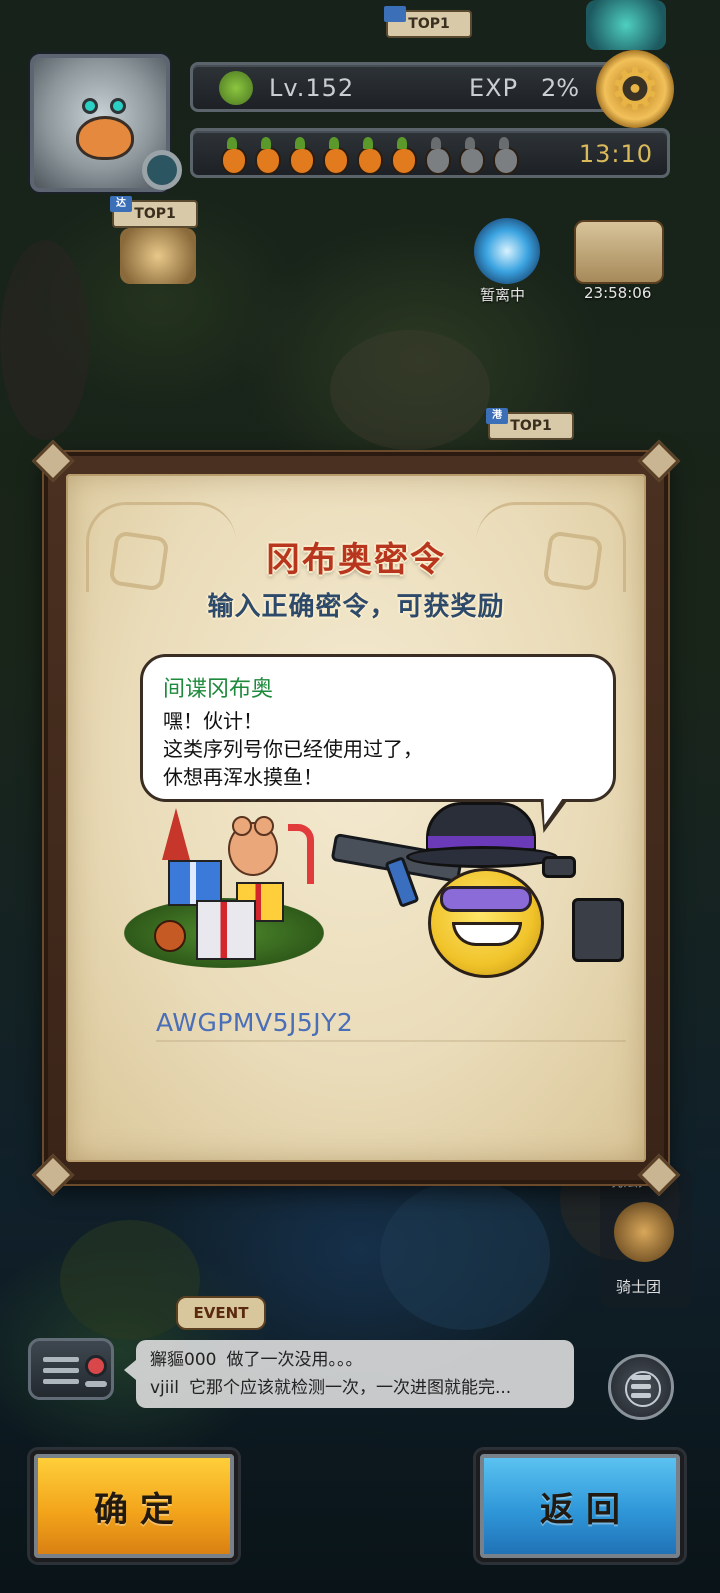 This screenshot has height=1593, width=720. Describe the element at coordinates (507, 251) in the screenshot. I see `portal-icon` at that location.